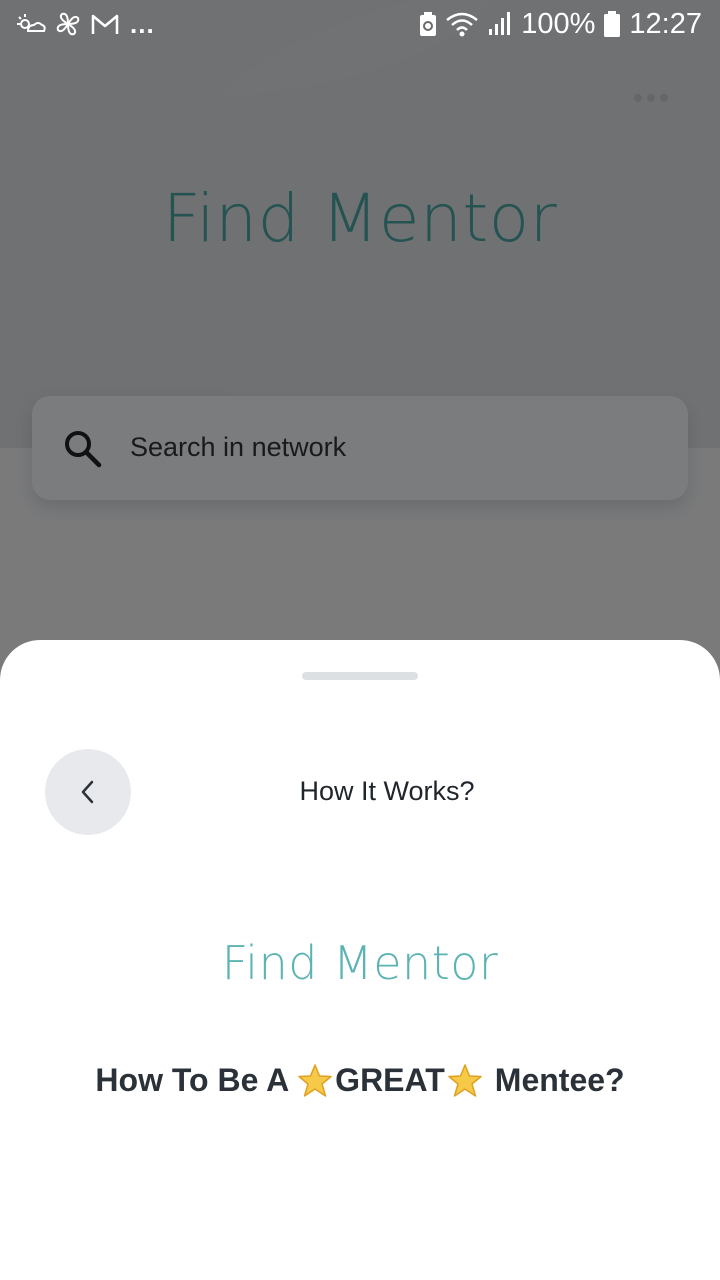 The image size is (720, 1280). I want to click on sheet-title: How It Works?, so click(387, 791).